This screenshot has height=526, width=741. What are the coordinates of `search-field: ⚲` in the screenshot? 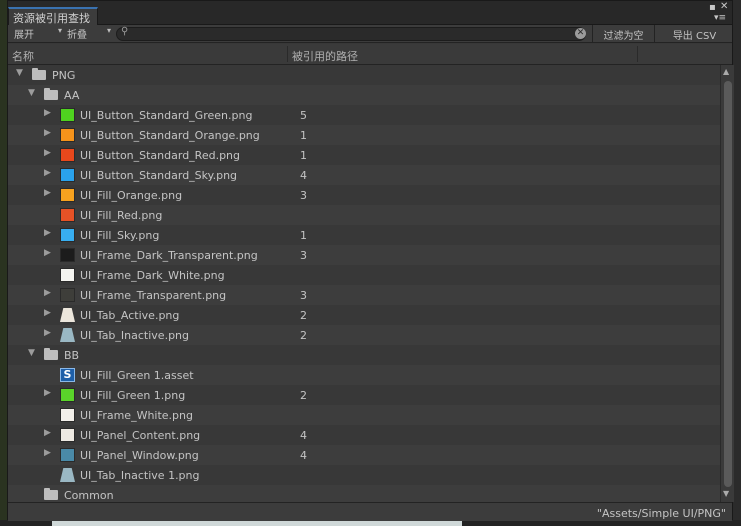 It's located at (351, 33).